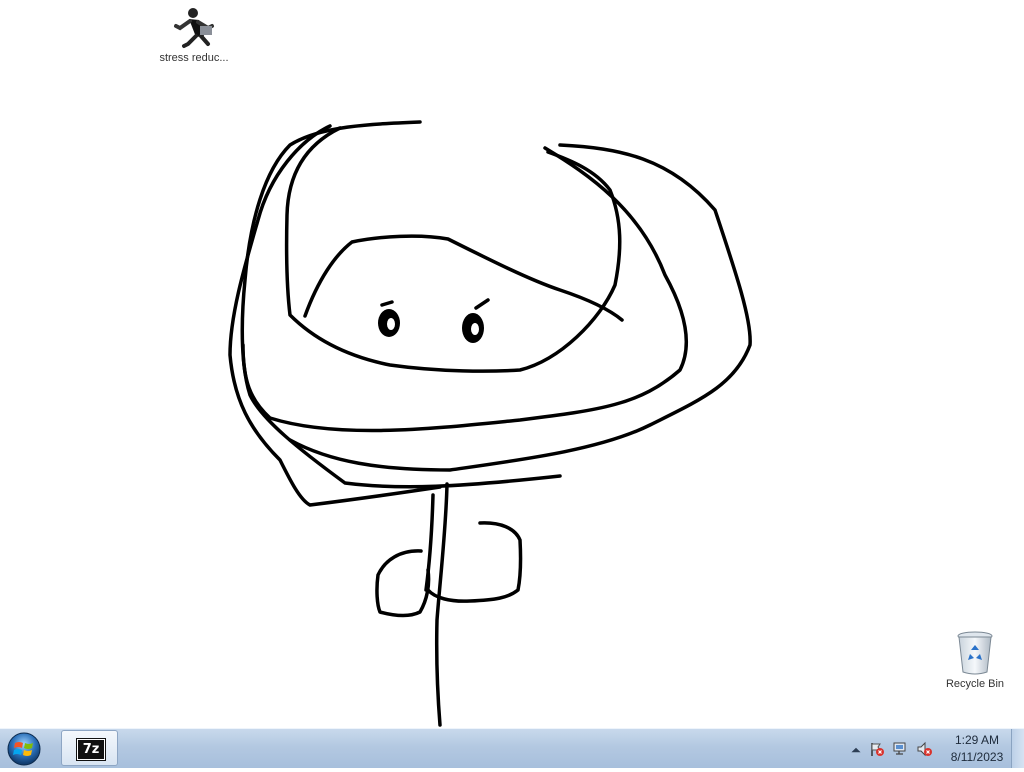  What do you see at coordinates (977, 740) in the screenshot?
I see `clock-time: 1:29 AM` at bounding box center [977, 740].